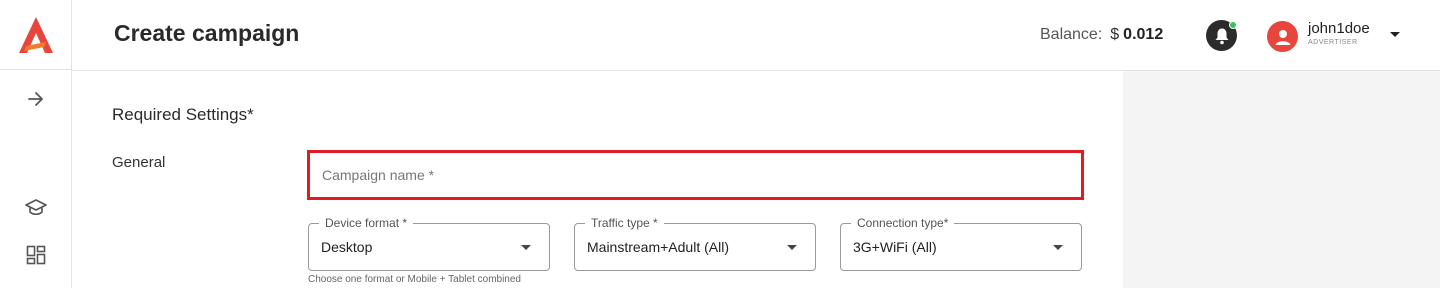  What do you see at coordinates (347, 247) in the screenshot?
I see `device-format-value: Desktop` at bounding box center [347, 247].